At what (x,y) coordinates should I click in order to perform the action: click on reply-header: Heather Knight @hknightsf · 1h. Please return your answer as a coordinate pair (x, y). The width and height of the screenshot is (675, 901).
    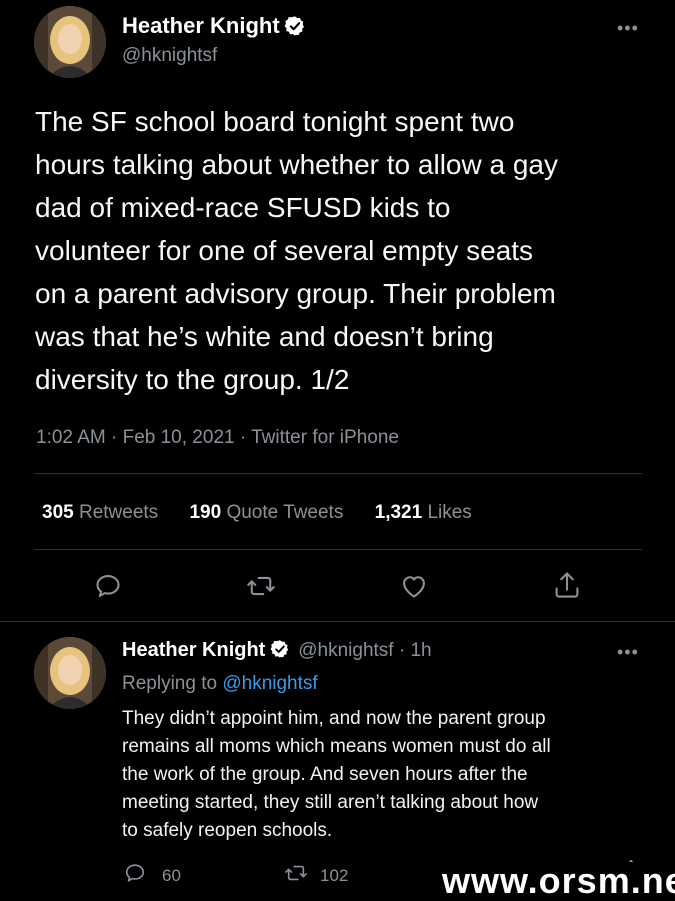
    Looking at the image, I should click on (277, 651).